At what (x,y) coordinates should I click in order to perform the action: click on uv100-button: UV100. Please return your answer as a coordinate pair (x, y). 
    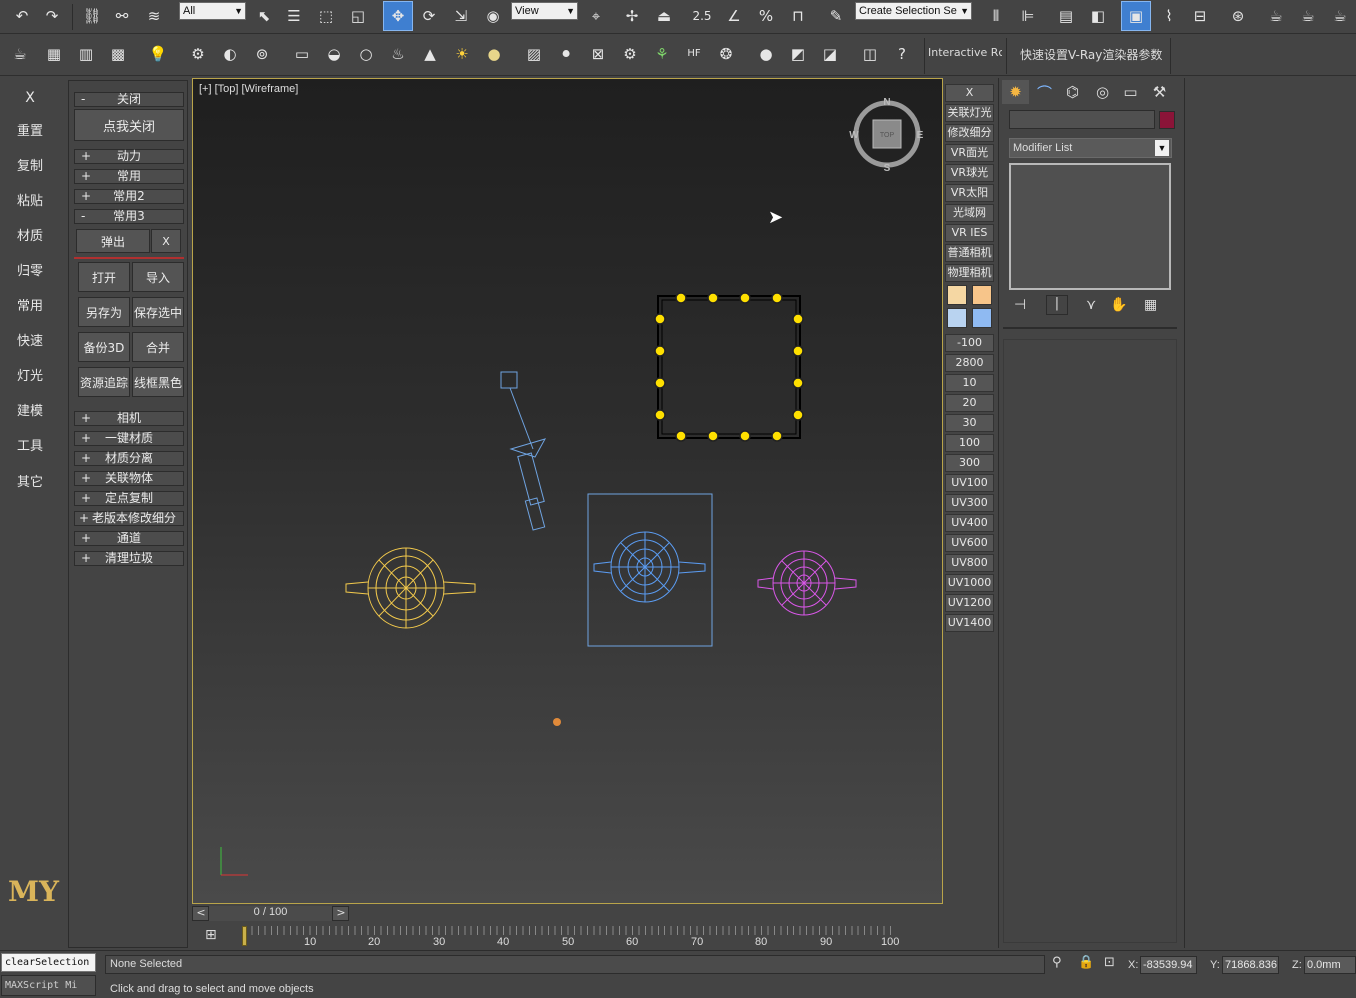
    Looking at the image, I should click on (969, 483).